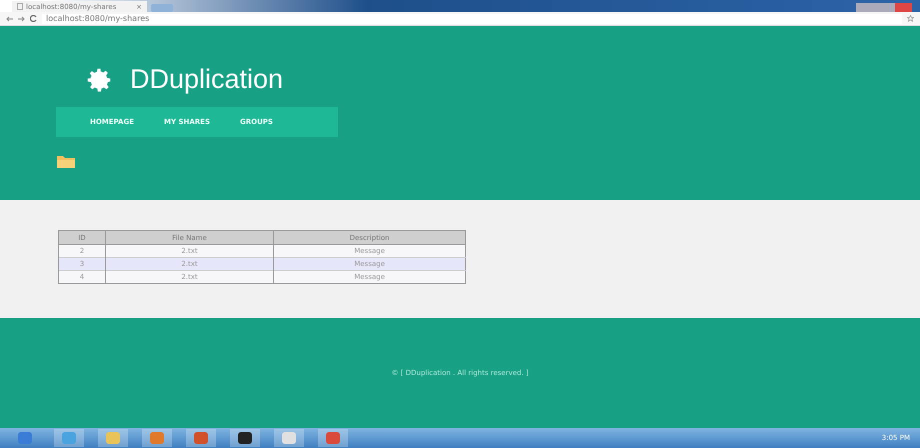 The width and height of the screenshot is (920, 448). What do you see at coordinates (207, 79) in the screenshot?
I see `site-title: DDuplication` at bounding box center [207, 79].